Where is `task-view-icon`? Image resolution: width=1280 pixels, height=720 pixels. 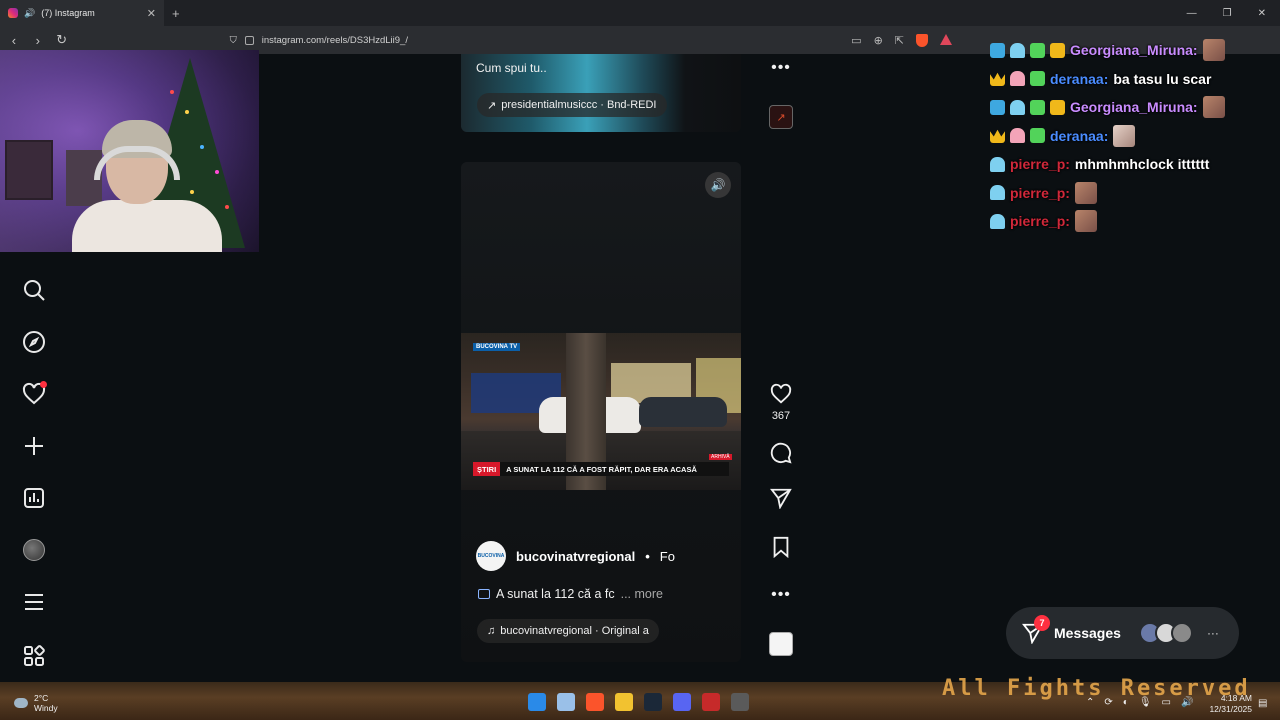
task-view-icon is located at coordinates (566, 702).